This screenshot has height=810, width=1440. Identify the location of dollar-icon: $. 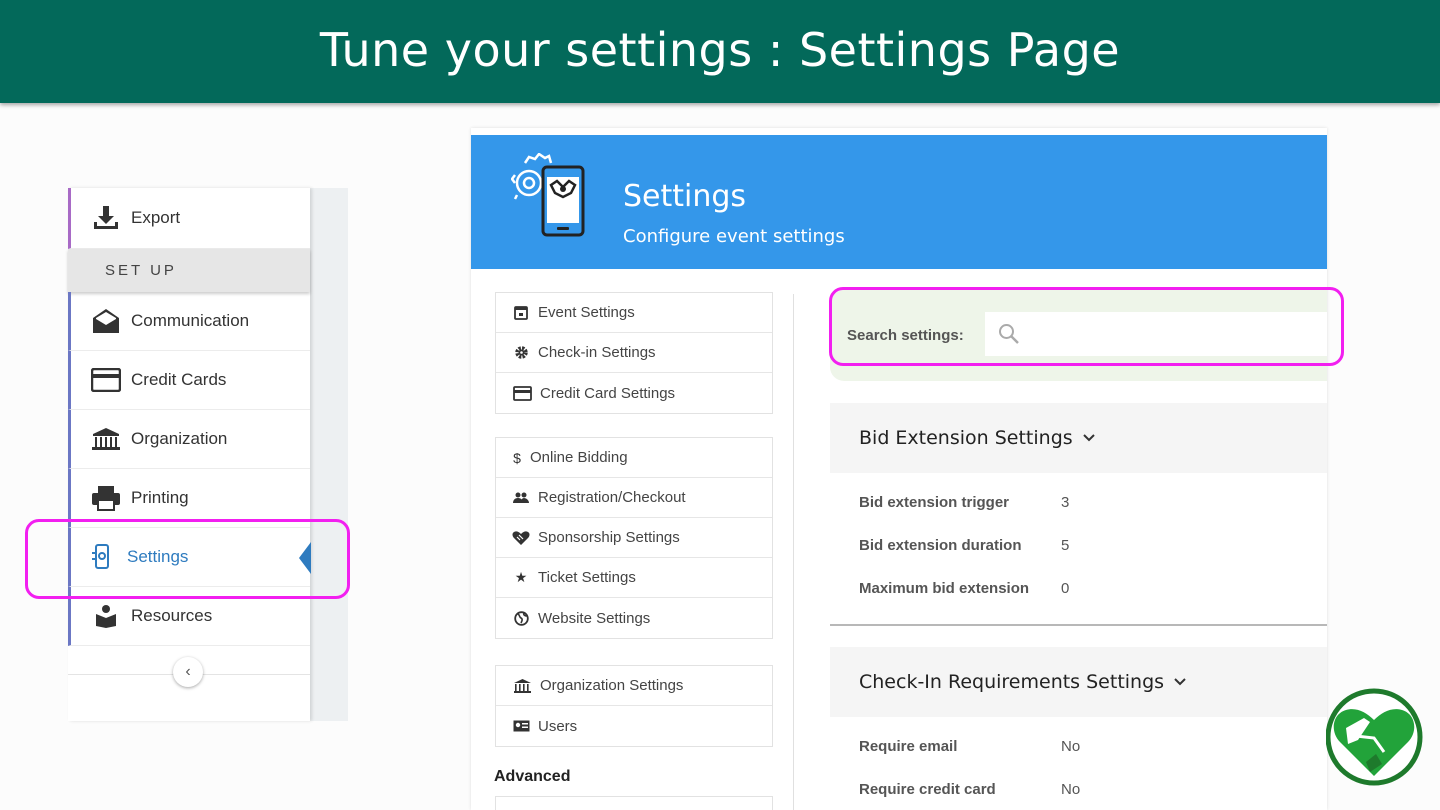
(517, 457).